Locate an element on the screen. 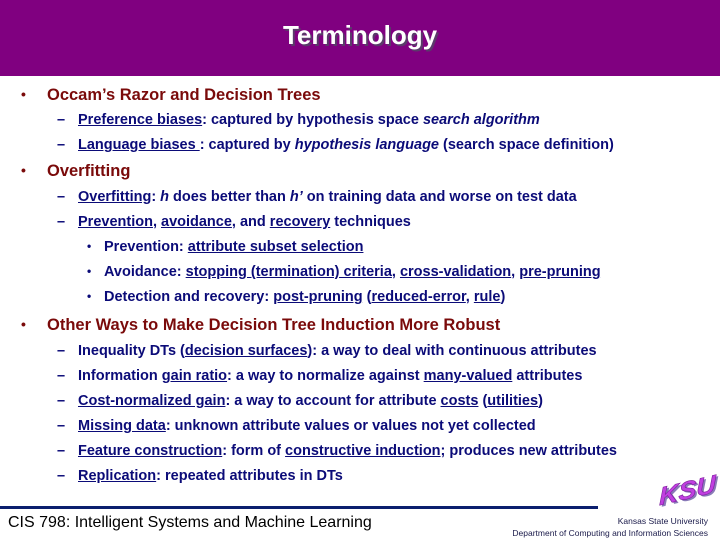  university-name: Kansas State University is located at coordinates (662, 521).